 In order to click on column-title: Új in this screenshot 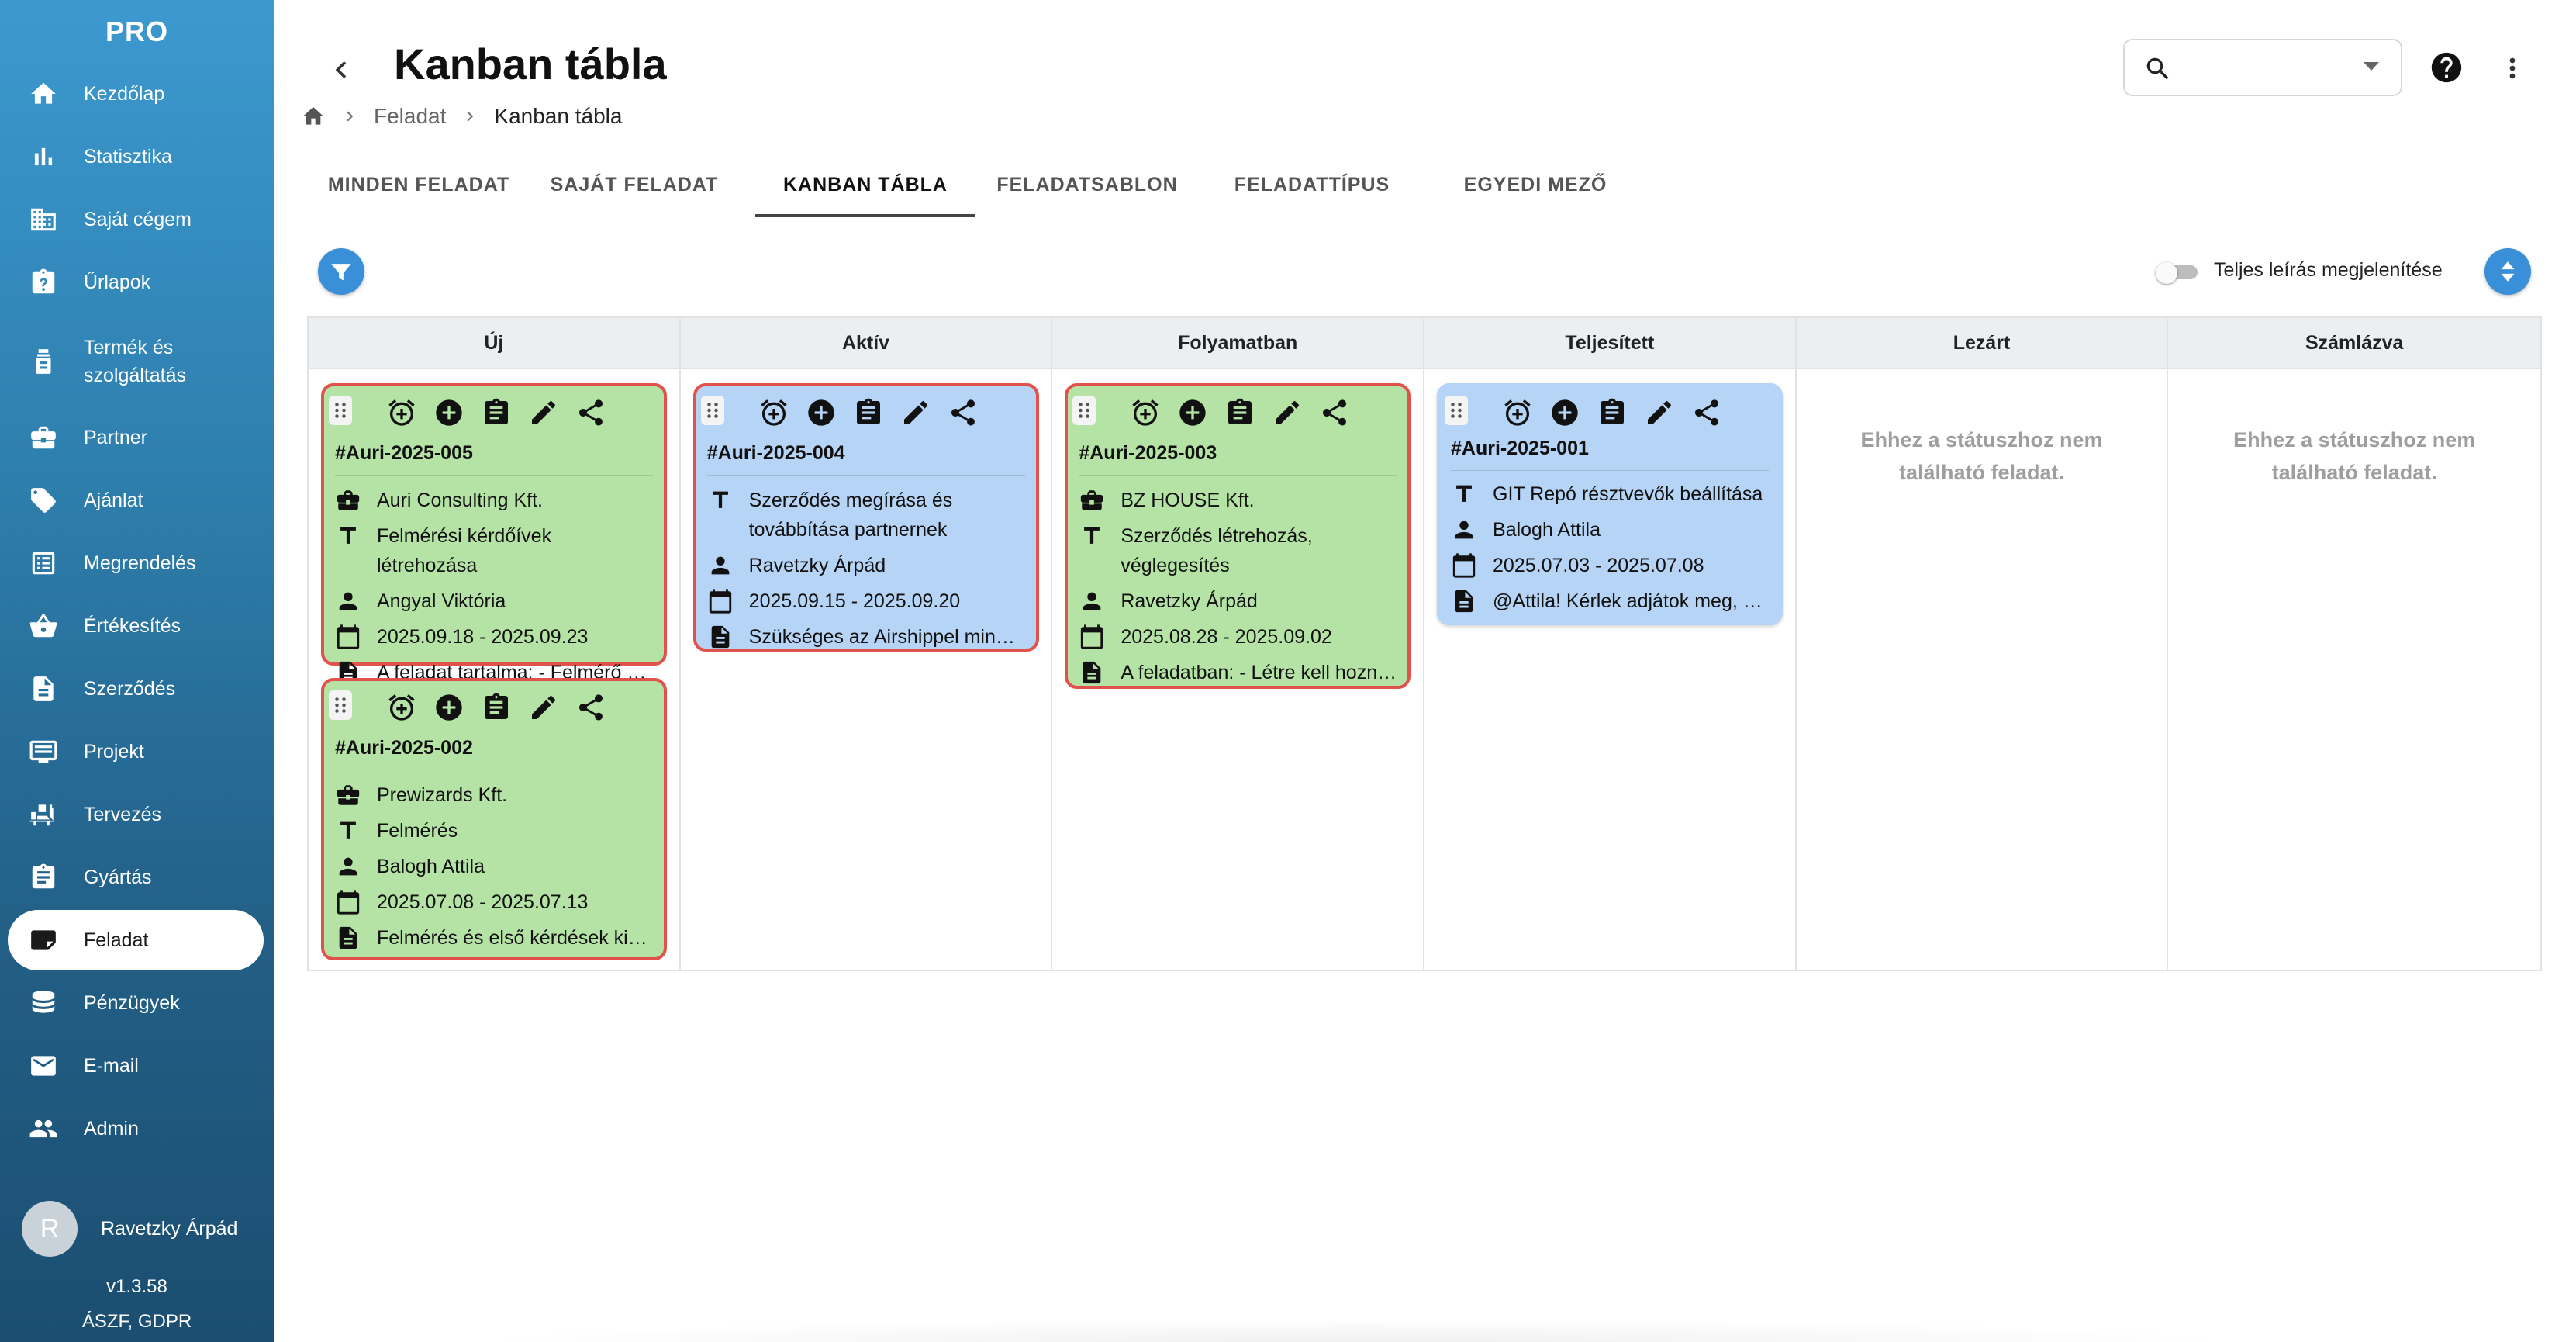, I will do `click(494, 343)`.